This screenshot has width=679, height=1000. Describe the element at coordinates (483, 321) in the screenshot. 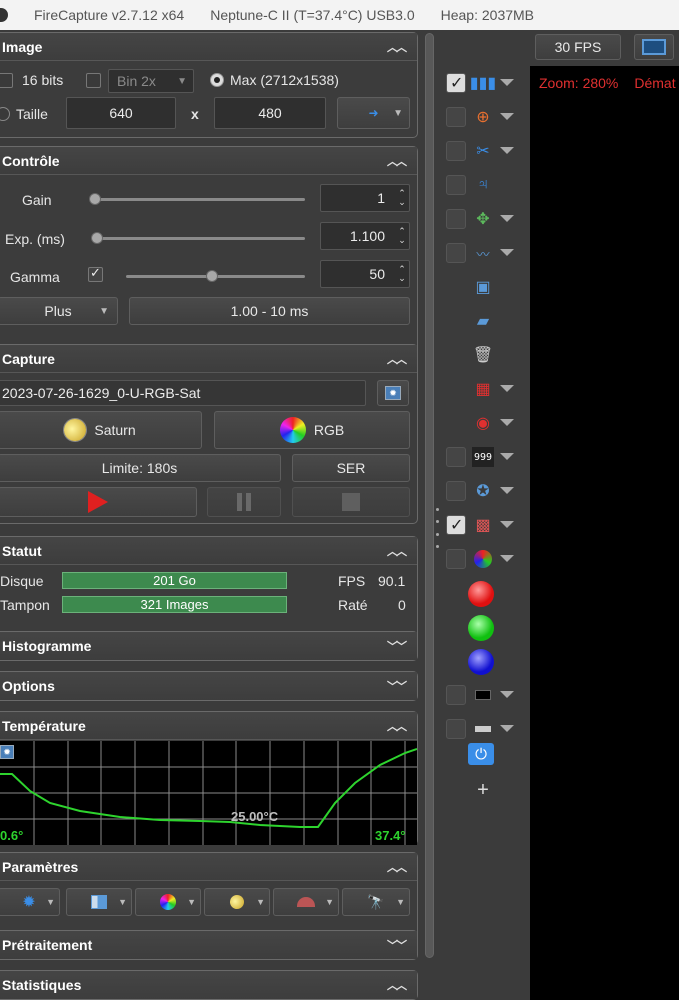

I see `folder-icon: ▰` at that location.